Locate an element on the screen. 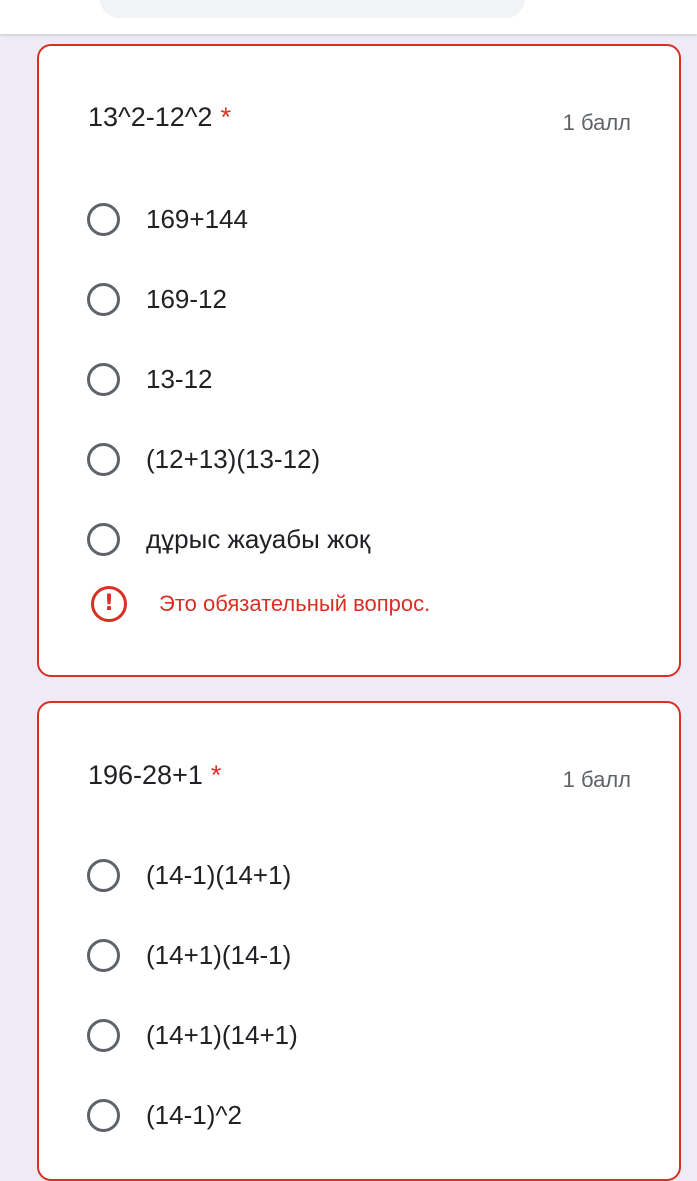 The width and height of the screenshot is (697, 1181). radio-option-label: (14-1)(14+1) is located at coordinates (219, 874).